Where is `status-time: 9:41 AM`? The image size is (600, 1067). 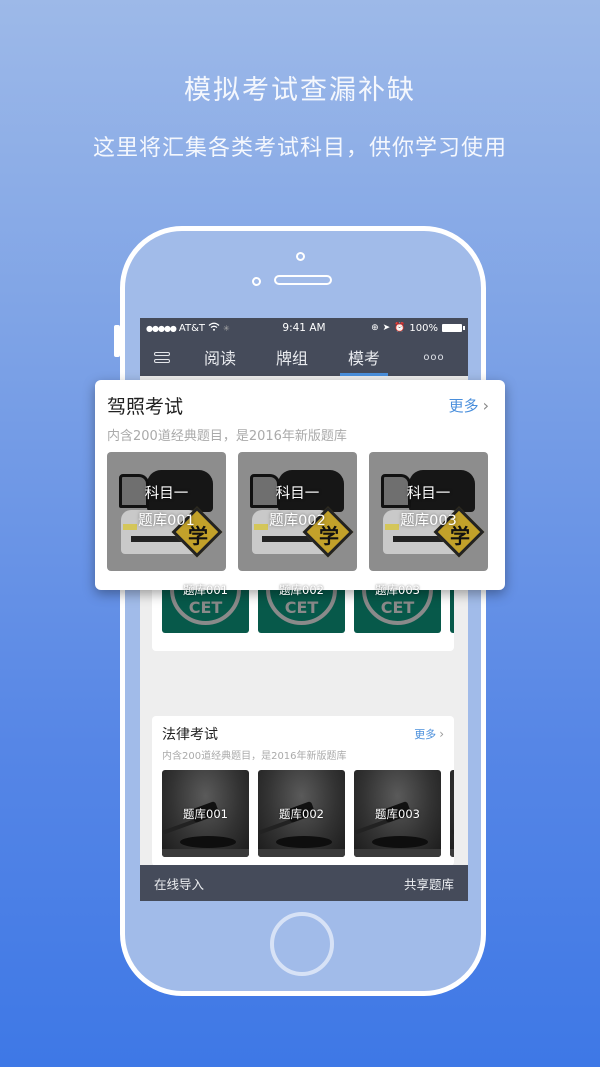 status-time: 9:41 AM is located at coordinates (304, 328).